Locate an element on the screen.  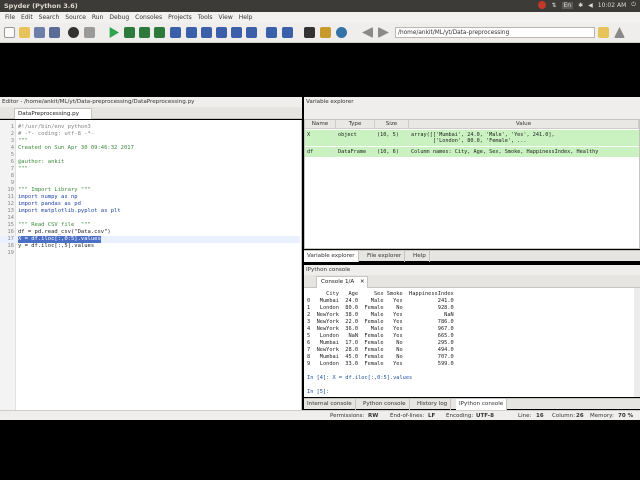
bluetooth-icon: ✱ is located at coordinates (580, 5).